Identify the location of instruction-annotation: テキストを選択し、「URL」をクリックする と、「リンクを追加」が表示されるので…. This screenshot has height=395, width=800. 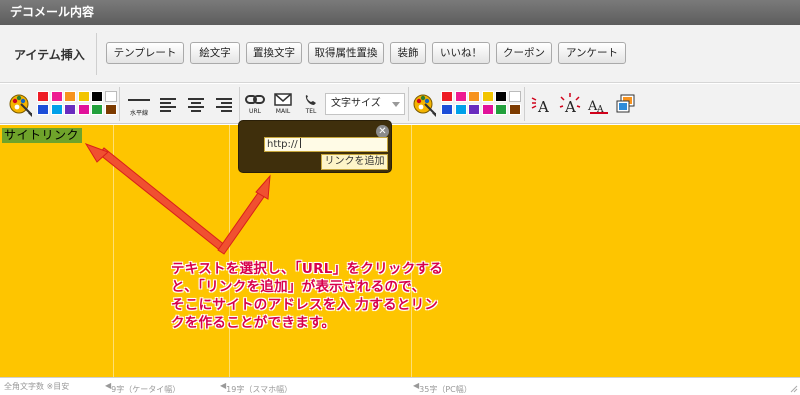
(307, 296).